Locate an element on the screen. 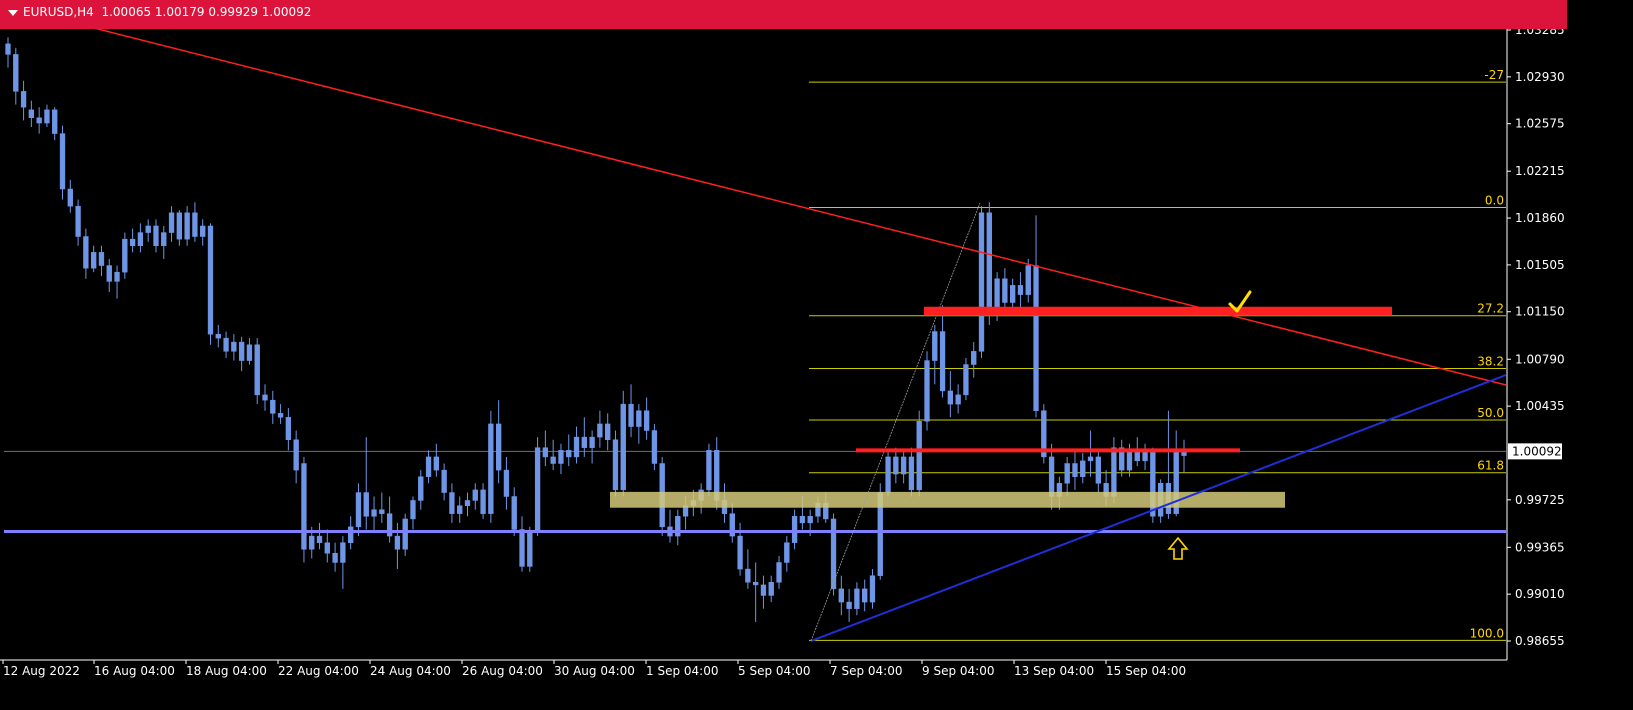 The width and height of the screenshot is (1633, 710). fib-level-label: -27 is located at coordinates (1494, 75).